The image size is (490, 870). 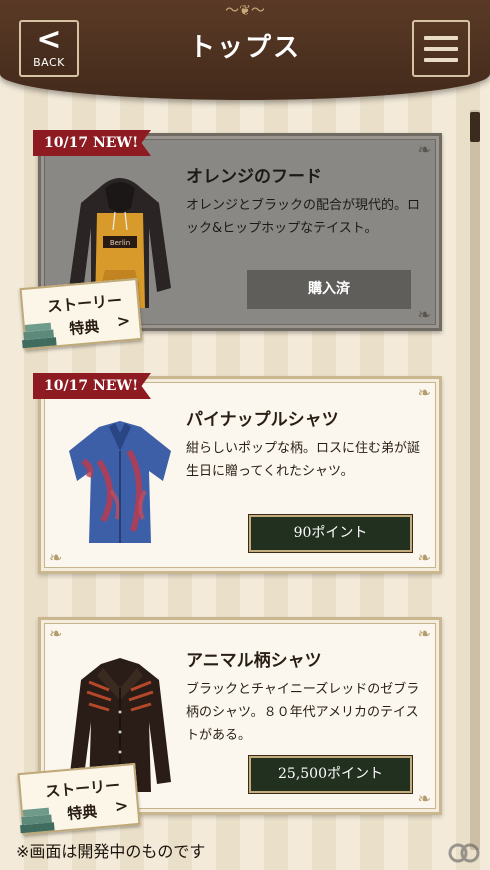 I want to click on development-footnote: ※画面は開発中のものです, so click(x=111, y=851).